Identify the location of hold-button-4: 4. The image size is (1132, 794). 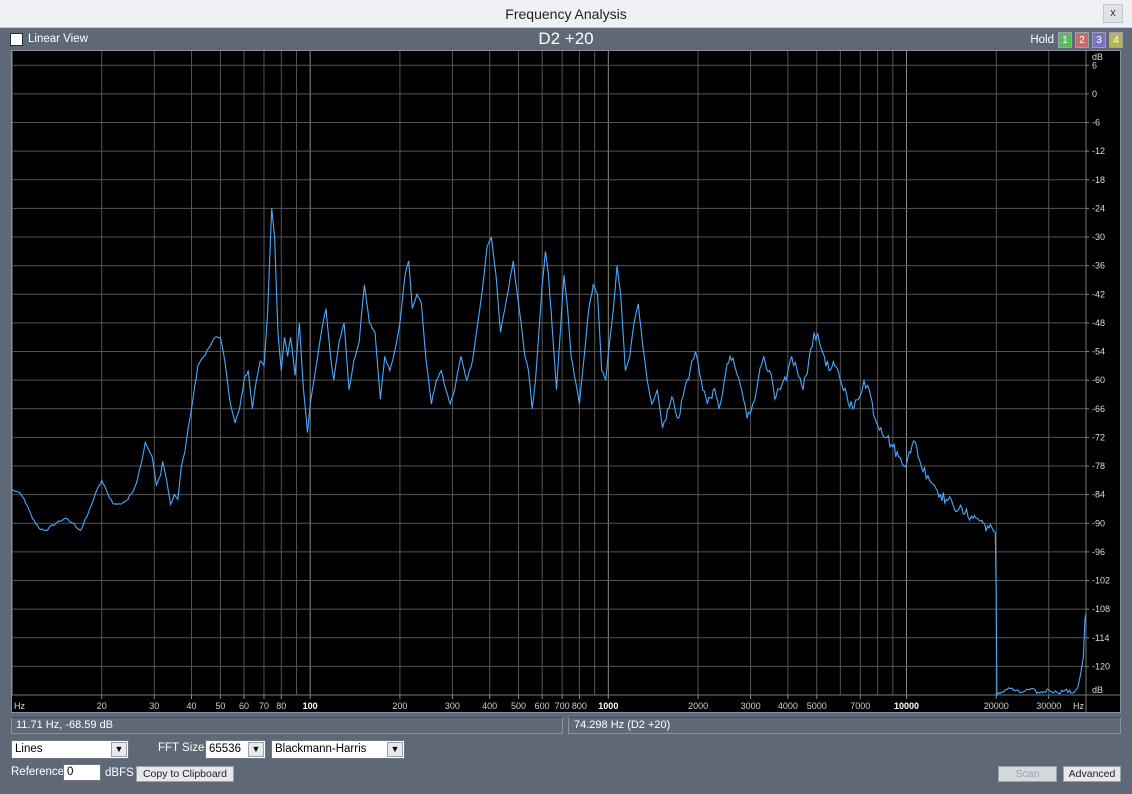
(1116, 40).